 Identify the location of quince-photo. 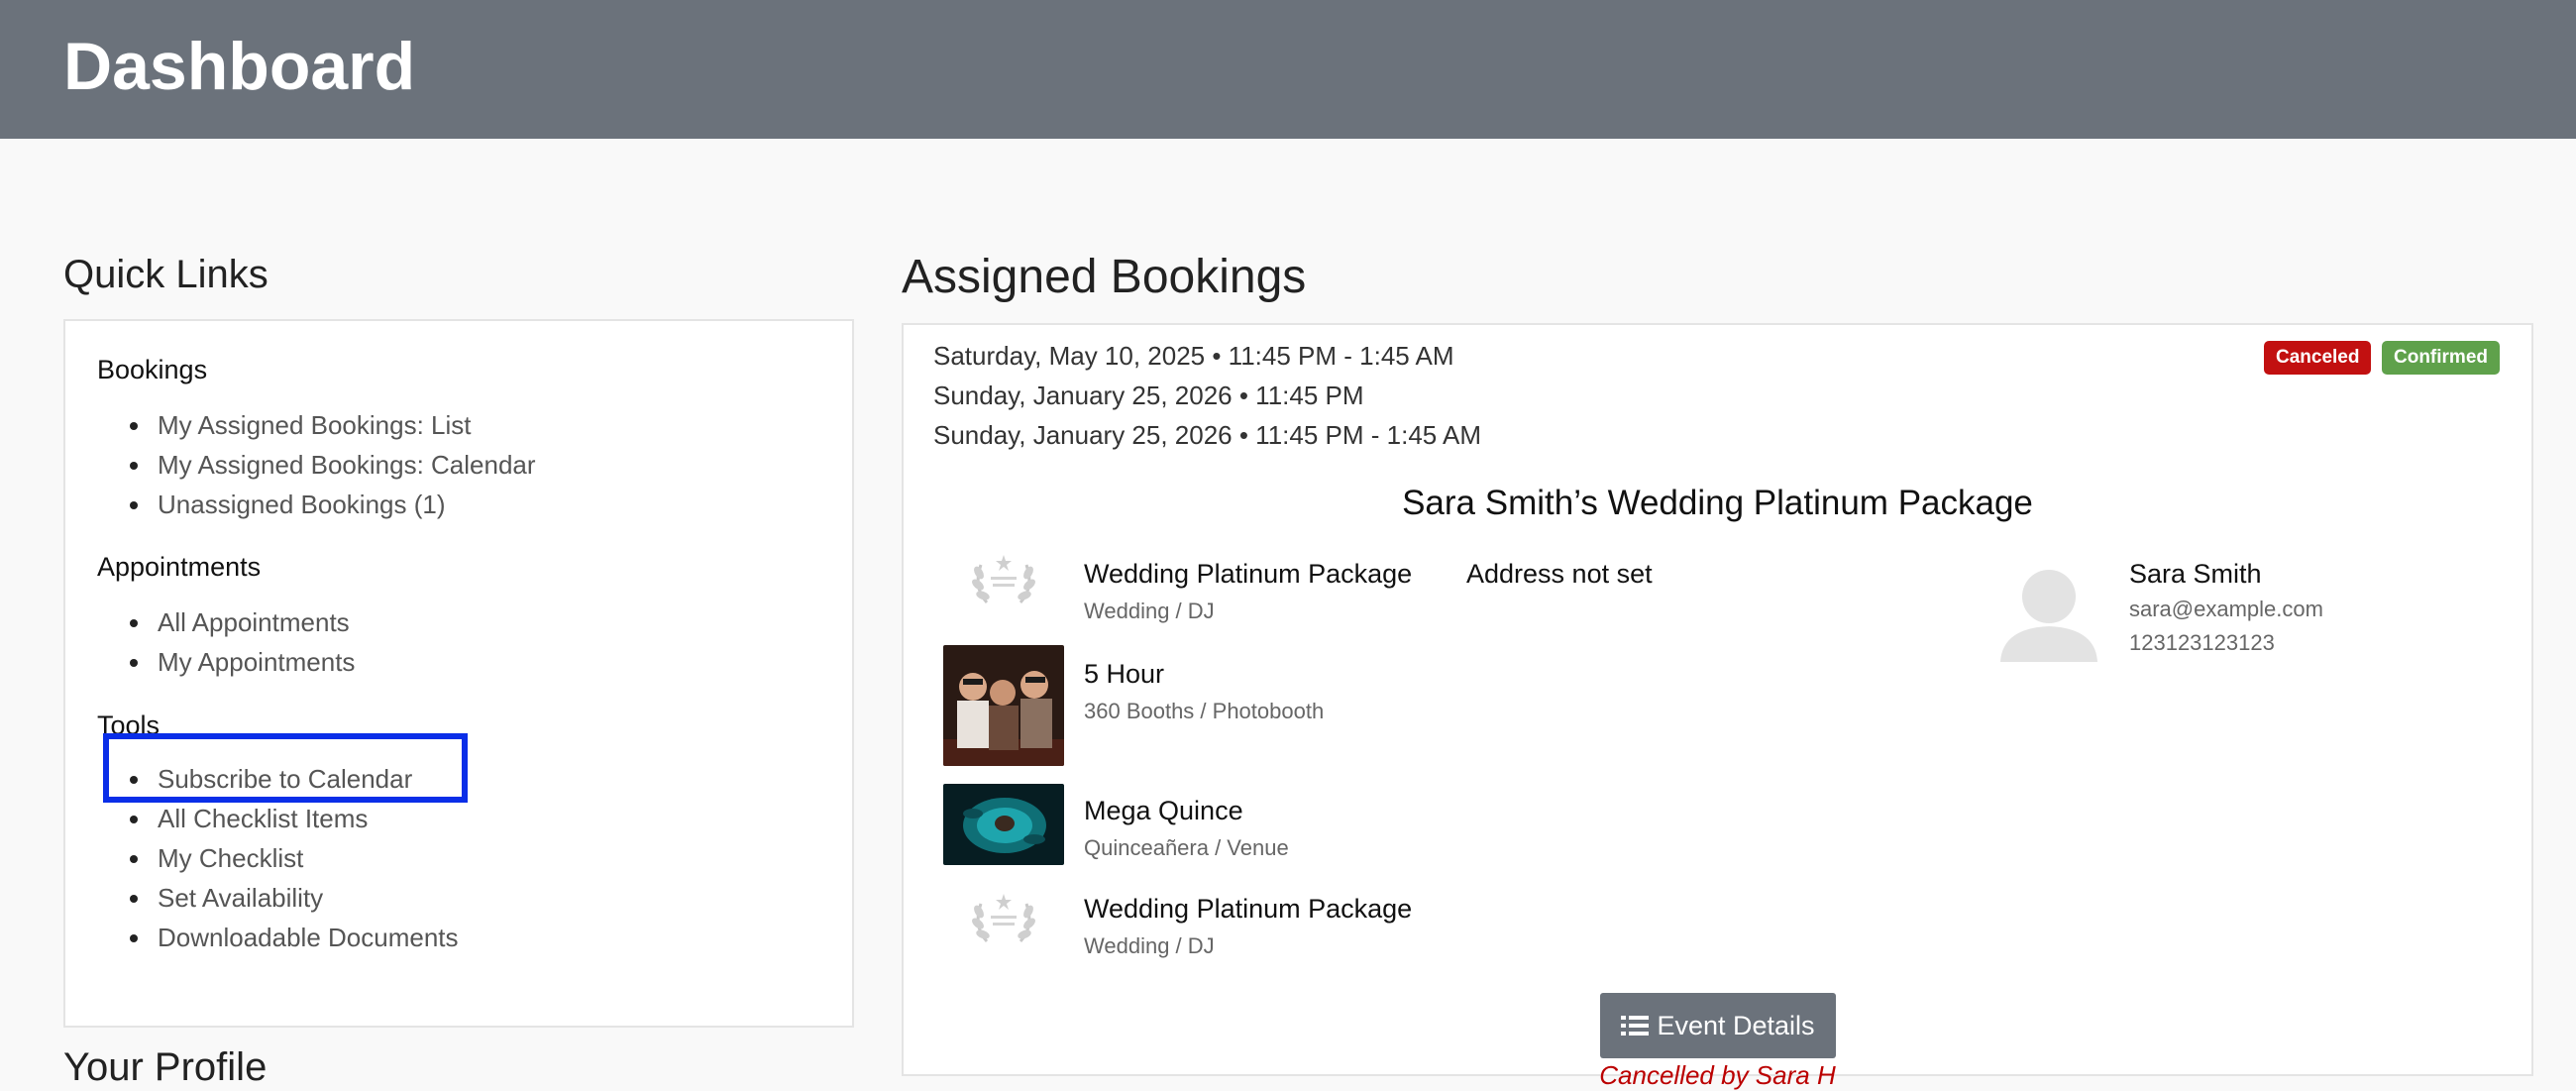
(1003, 824).